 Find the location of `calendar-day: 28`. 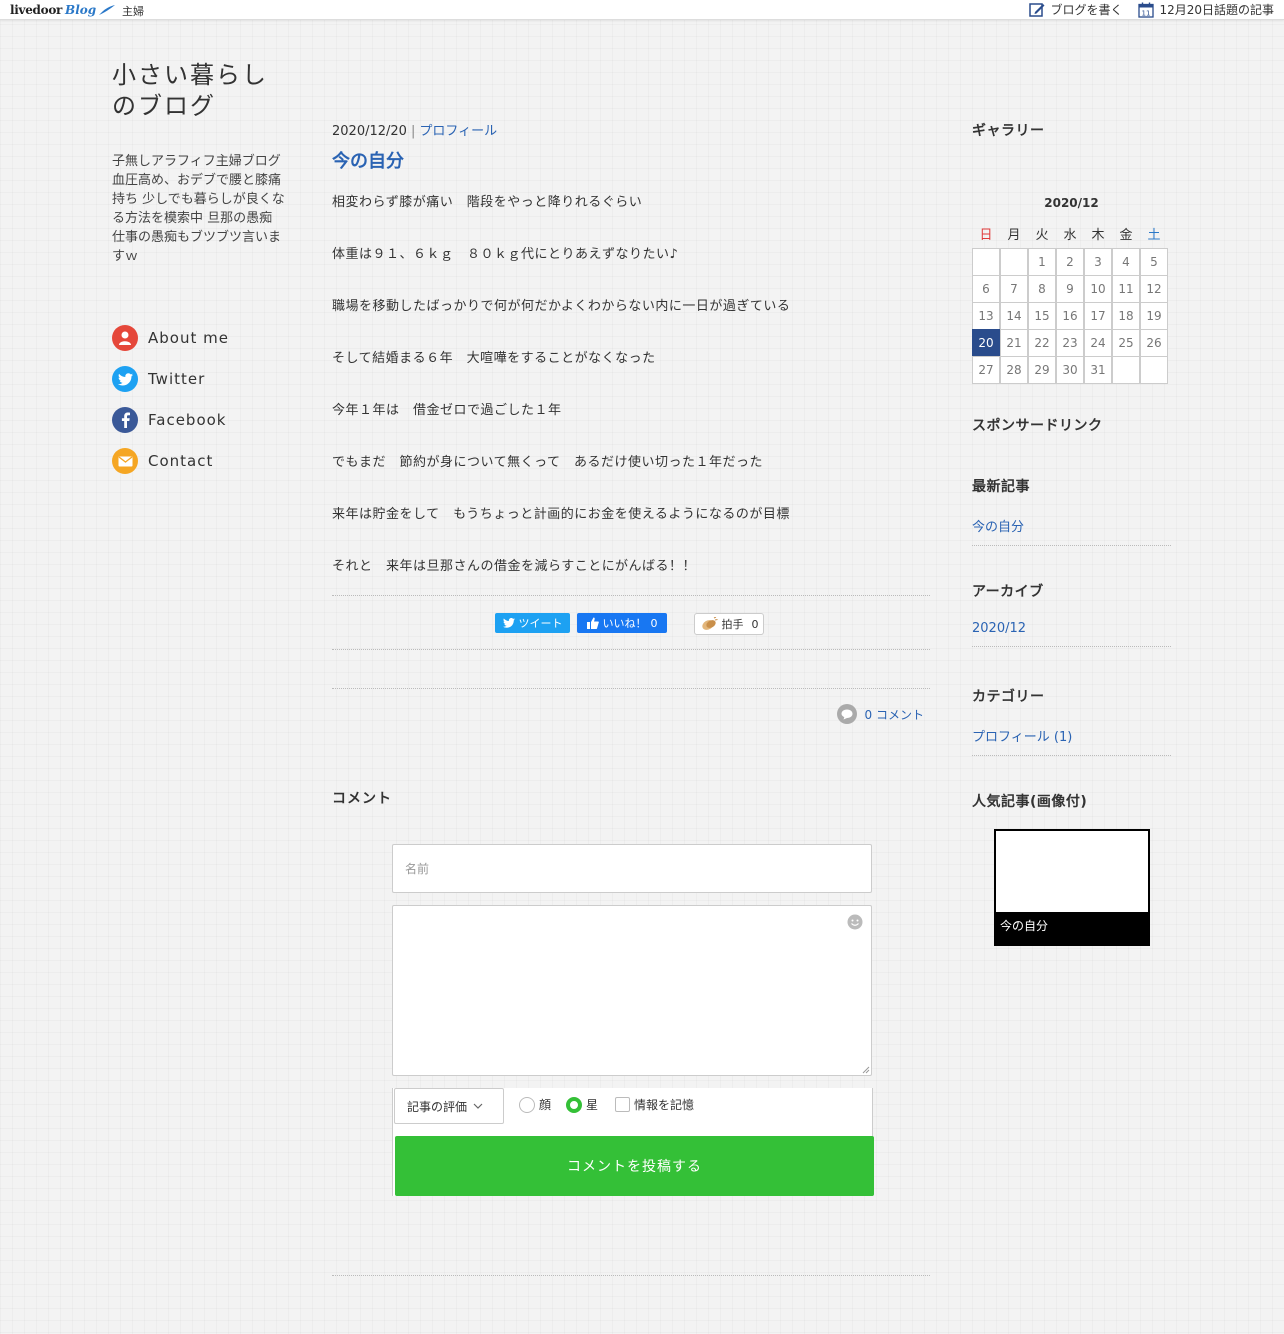

calendar-day: 28 is located at coordinates (1014, 370).